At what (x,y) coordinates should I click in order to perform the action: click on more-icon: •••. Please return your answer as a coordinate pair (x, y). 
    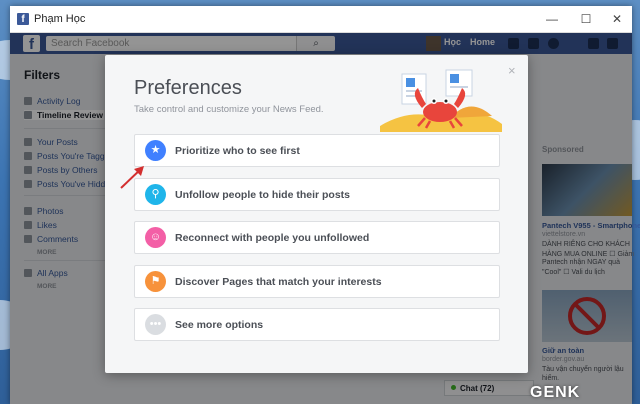
    Looking at the image, I should click on (155, 324).